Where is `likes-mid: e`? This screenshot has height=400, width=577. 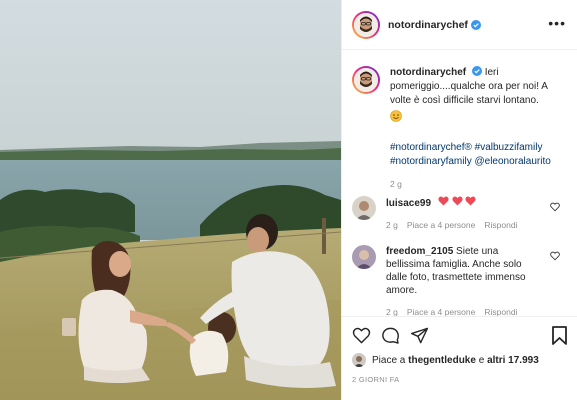 likes-mid: e is located at coordinates (481, 360).